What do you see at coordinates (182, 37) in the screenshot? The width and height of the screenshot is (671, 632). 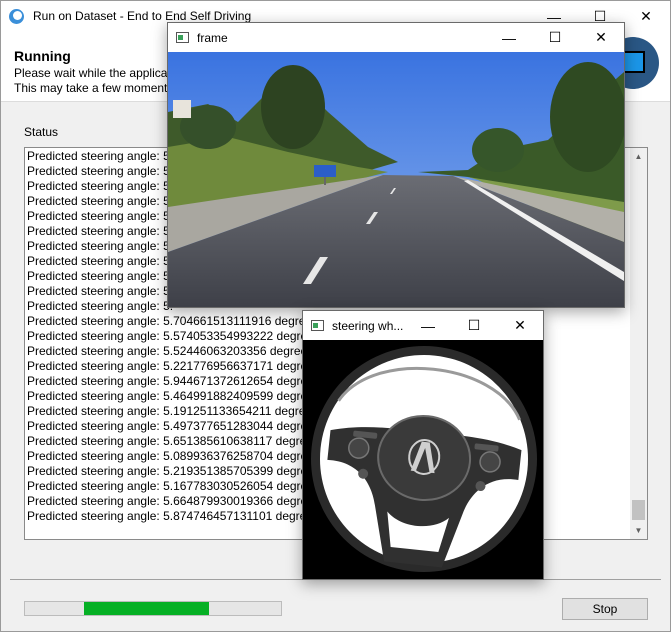 I see `frame-window-icon` at bounding box center [182, 37].